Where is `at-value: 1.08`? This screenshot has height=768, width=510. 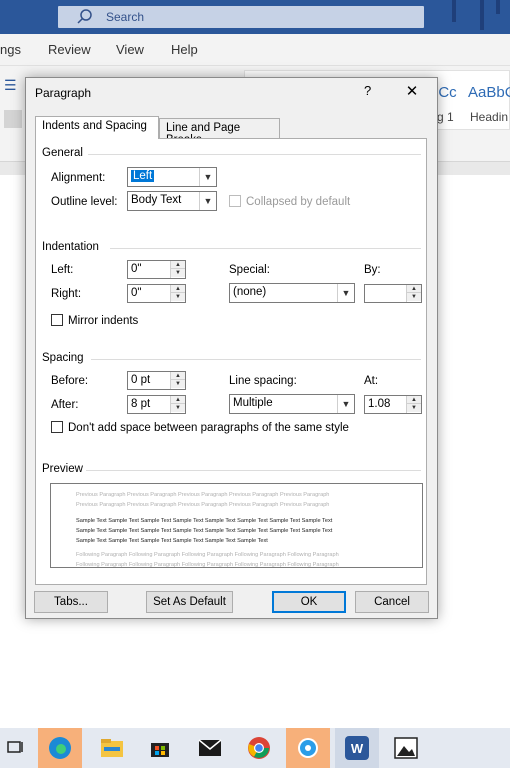 at-value: 1.08 is located at coordinates (379, 404).